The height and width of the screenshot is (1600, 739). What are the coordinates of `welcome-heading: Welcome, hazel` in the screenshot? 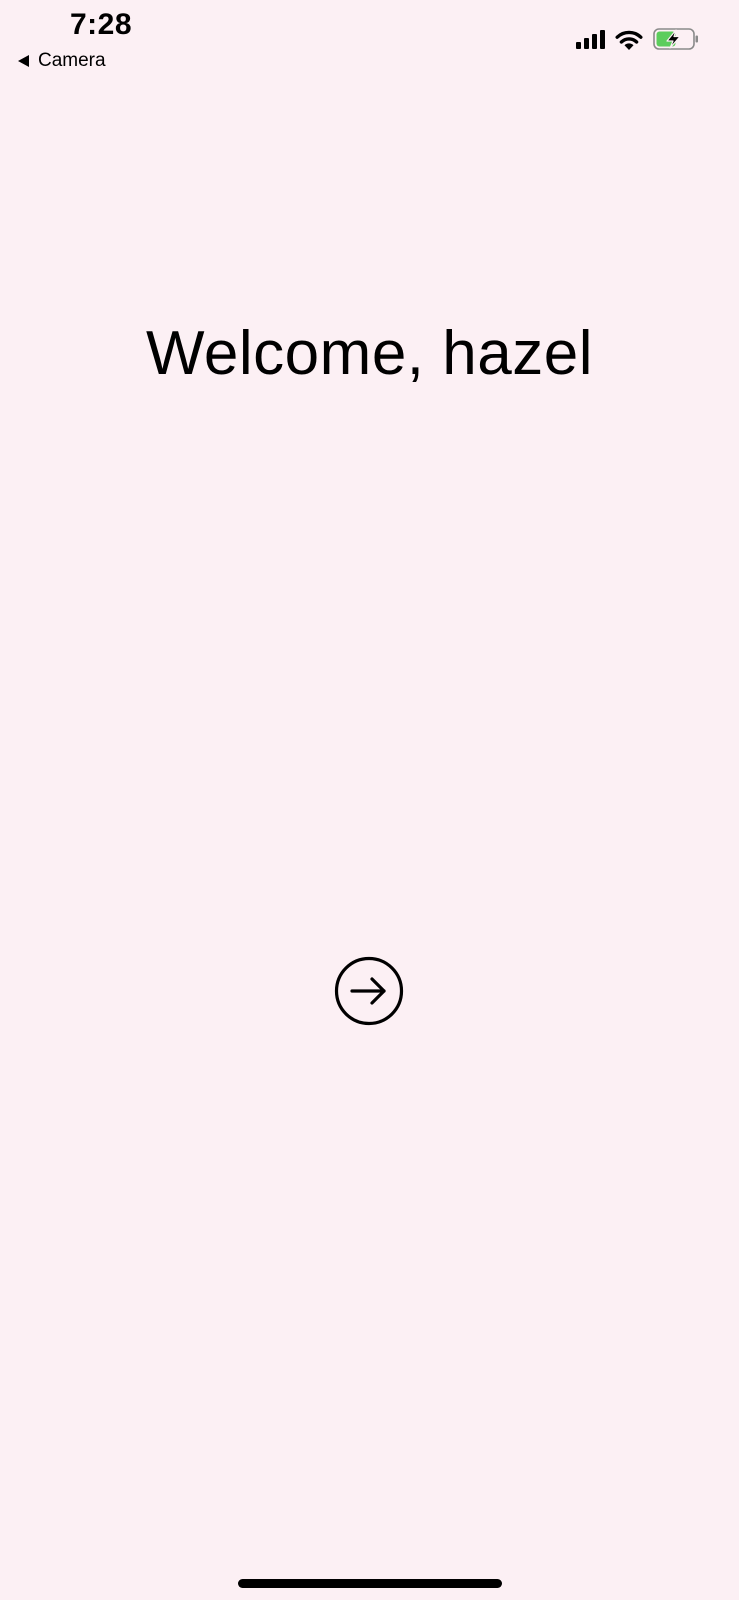 It's located at (369, 353).